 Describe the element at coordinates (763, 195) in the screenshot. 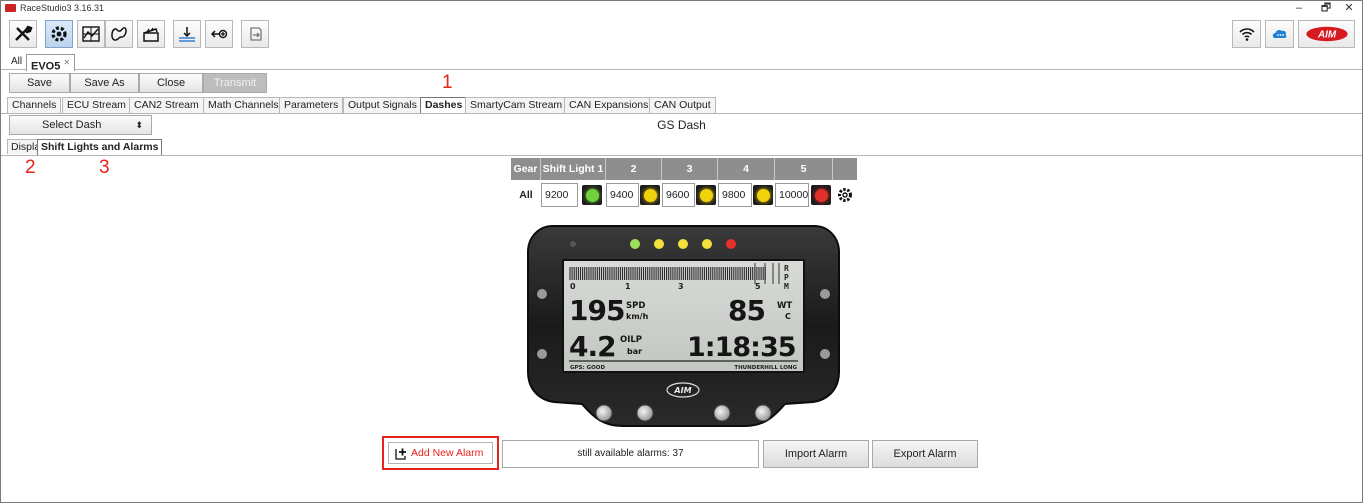

I see `shift-light-4-led` at that location.